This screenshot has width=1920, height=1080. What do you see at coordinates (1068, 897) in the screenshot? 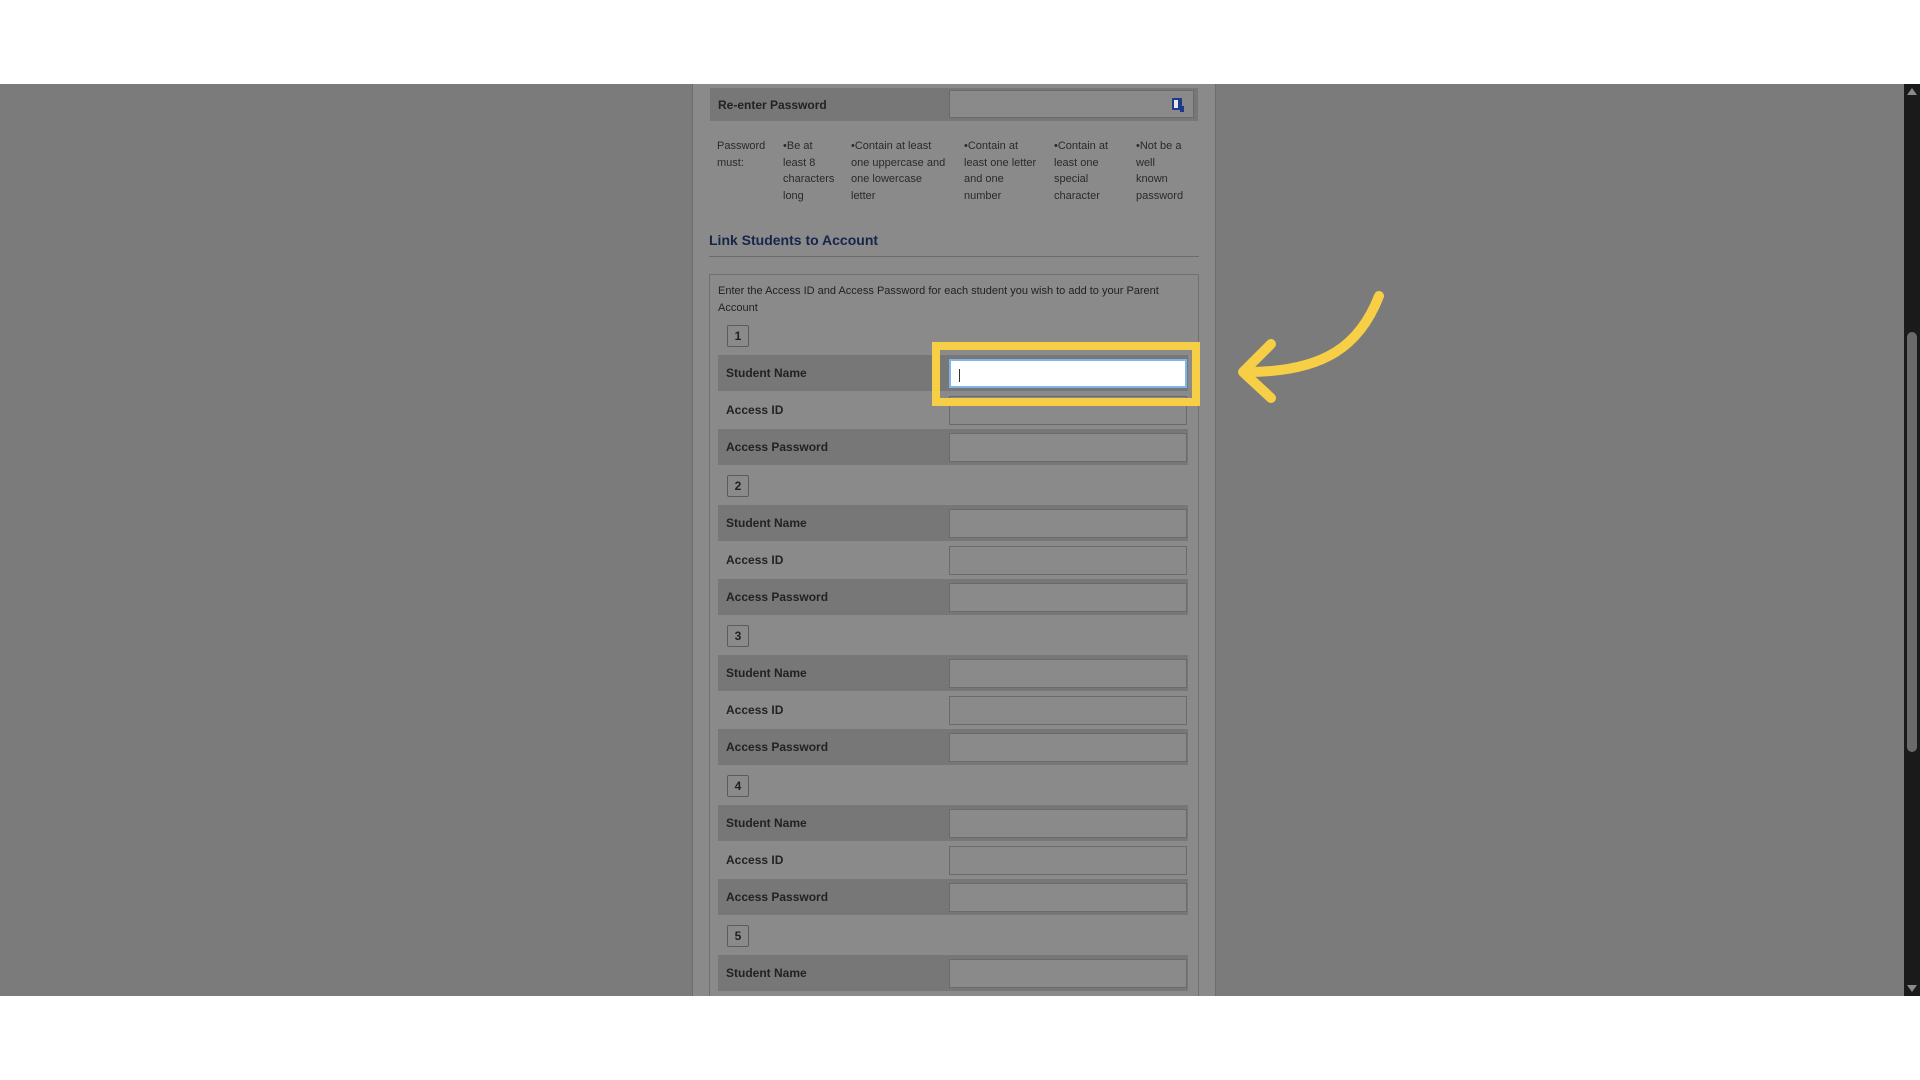
I see `student-4-access-password-input` at bounding box center [1068, 897].